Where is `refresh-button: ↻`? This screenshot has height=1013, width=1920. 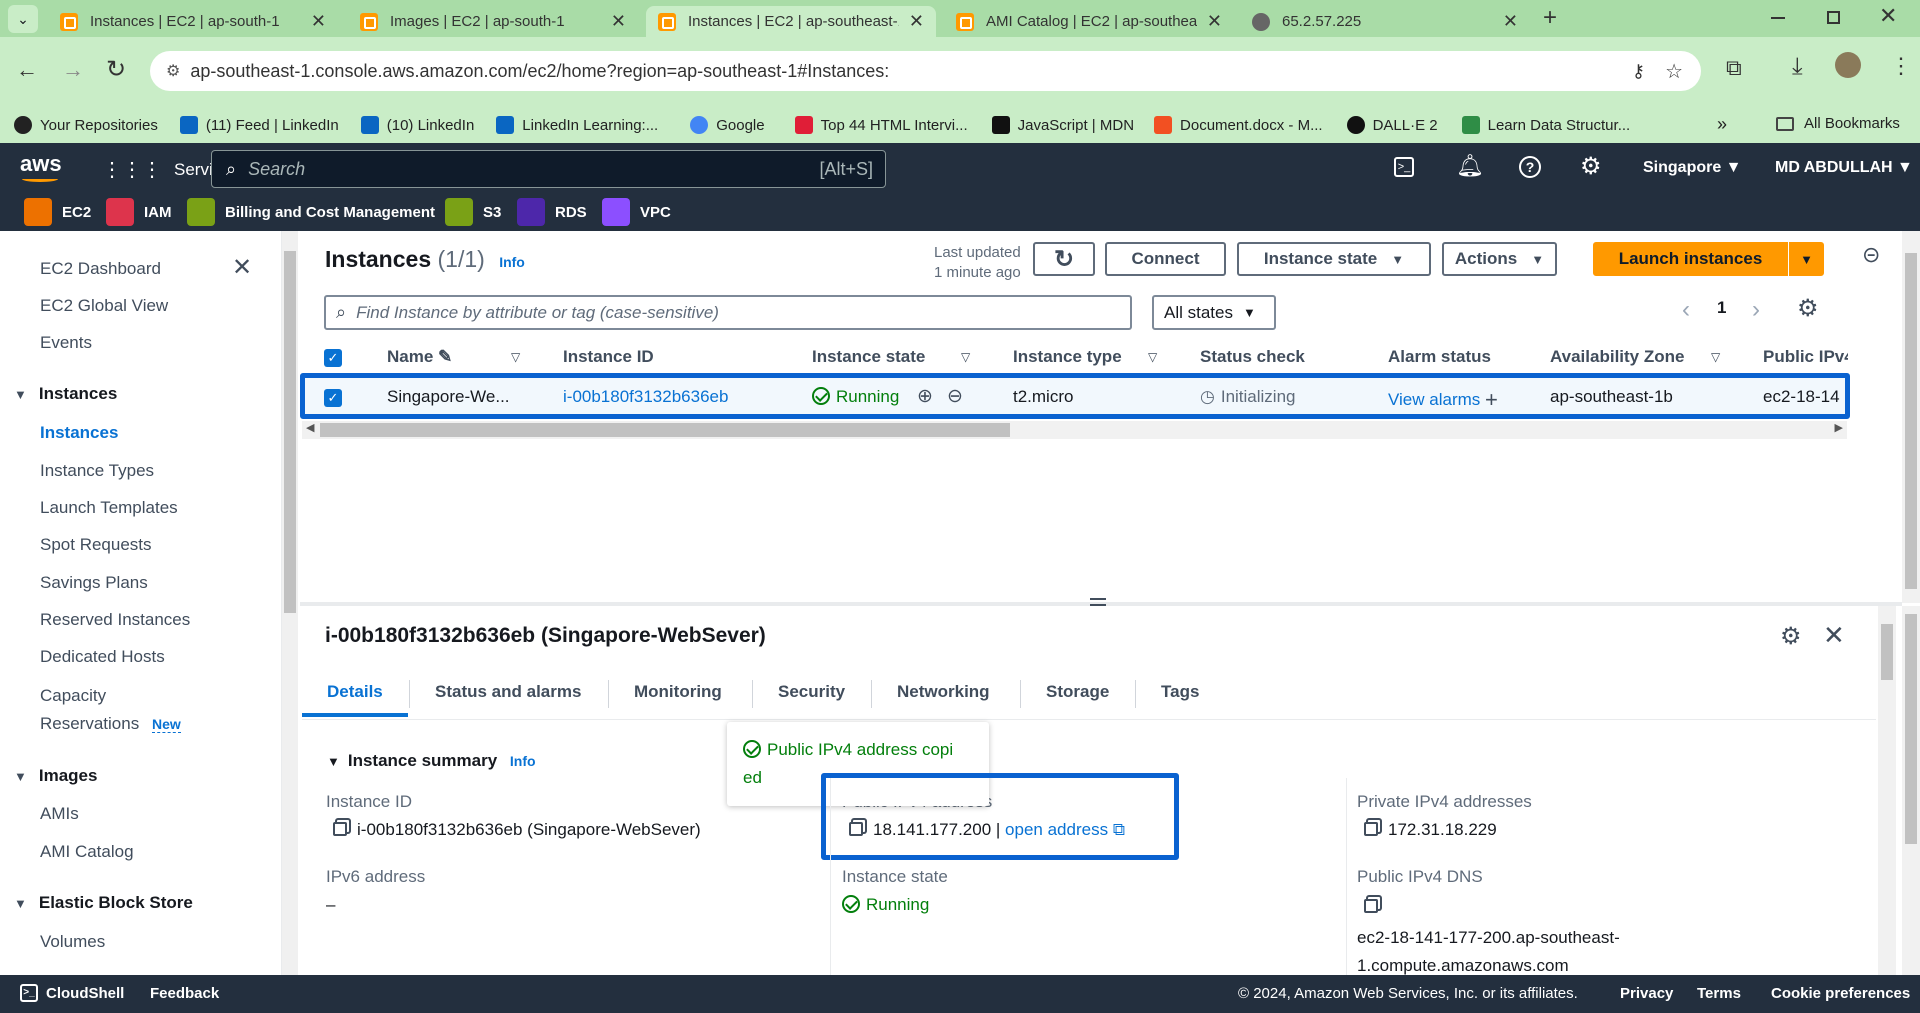 refresh-button: ↻ is located at coordinates (1064, 259).